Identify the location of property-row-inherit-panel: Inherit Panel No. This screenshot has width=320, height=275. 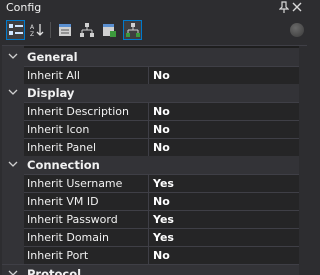
(165, 147).